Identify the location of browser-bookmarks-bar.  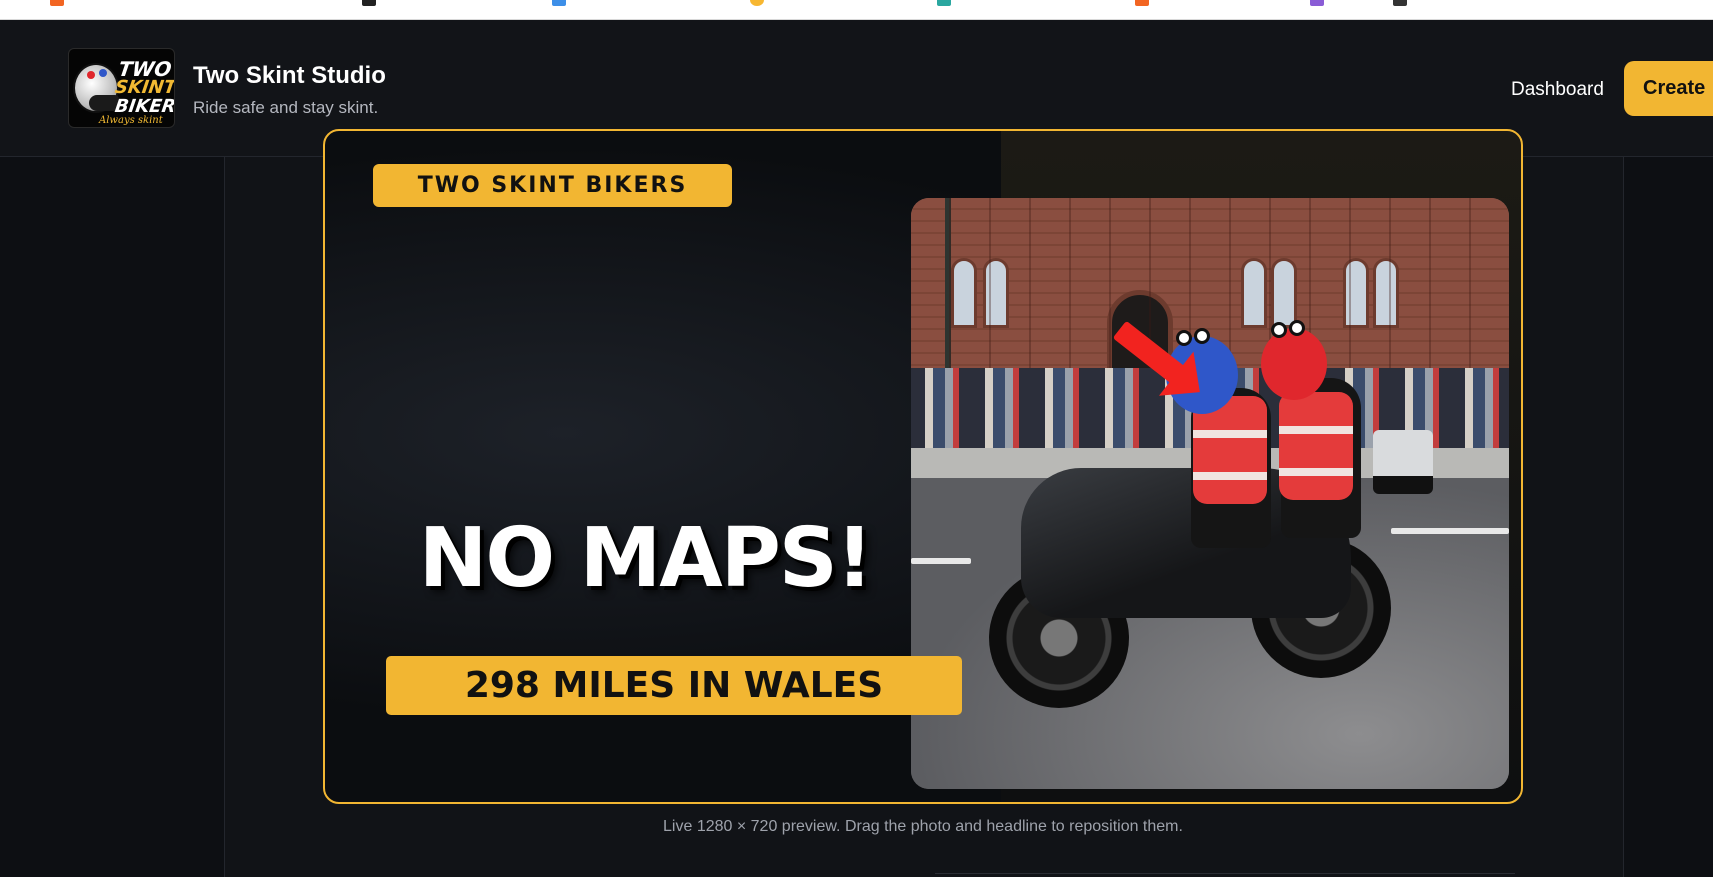
(856, 10).